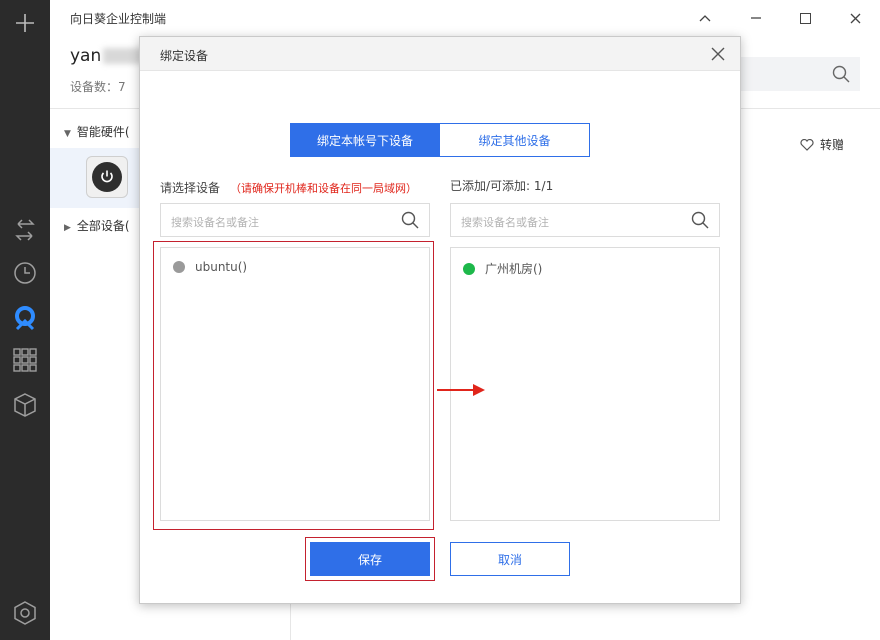 This screenshot has height=640, width=880. I want to click on app-title: 向日葵企业控制端, so click(118, 19).